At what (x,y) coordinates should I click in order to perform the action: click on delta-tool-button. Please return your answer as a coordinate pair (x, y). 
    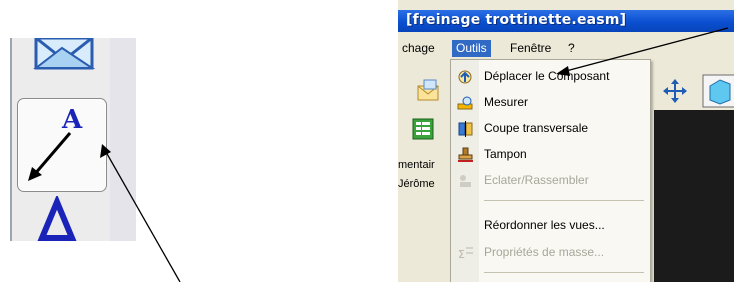
    Looking at the image, I should click on (57, 217).